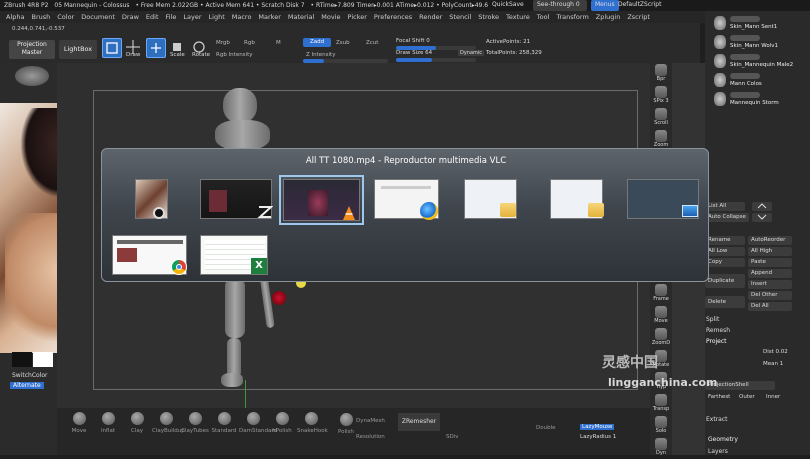  What do you see at coordinates (546, 428) in the screenshot?
I see `double-button: Double` at bounding box center [546, 428].